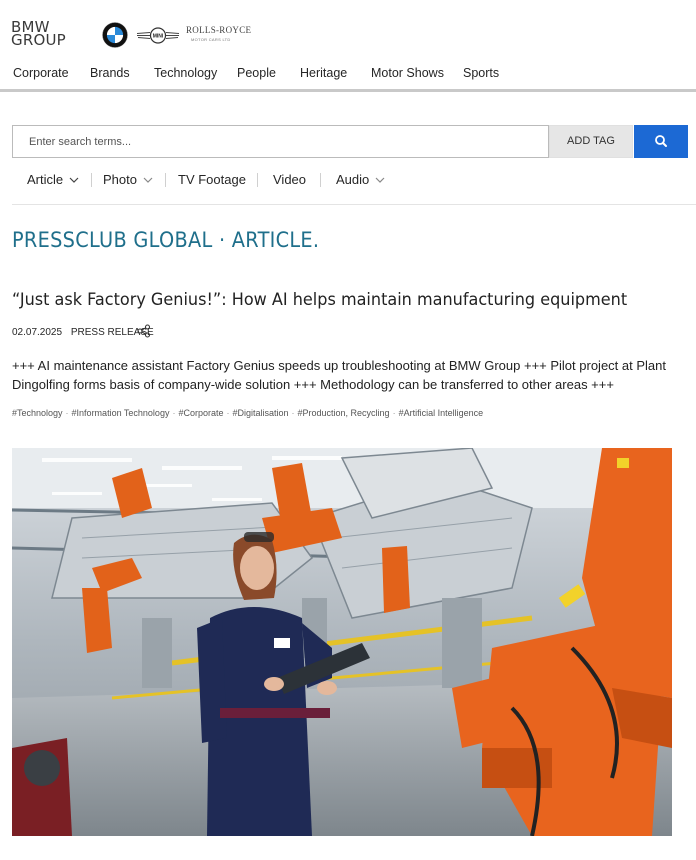  Describe the element at coordinates (407, 73) in the screenshot. I see `nav-motor-shows: Motor Shows` at that location.